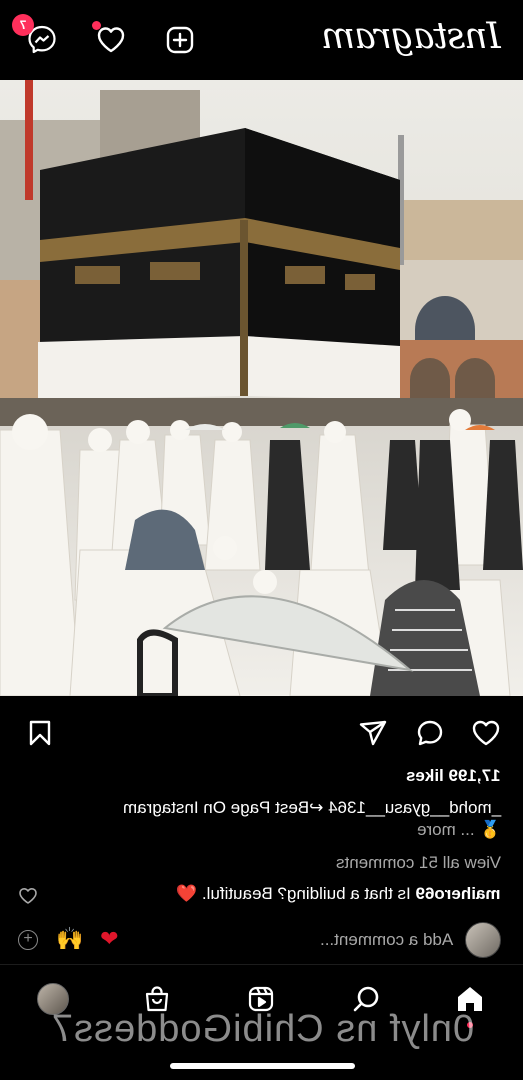 The image size is (523, 1080). I want to click on caption-more: 🥇 ... more, so click(459, 830).